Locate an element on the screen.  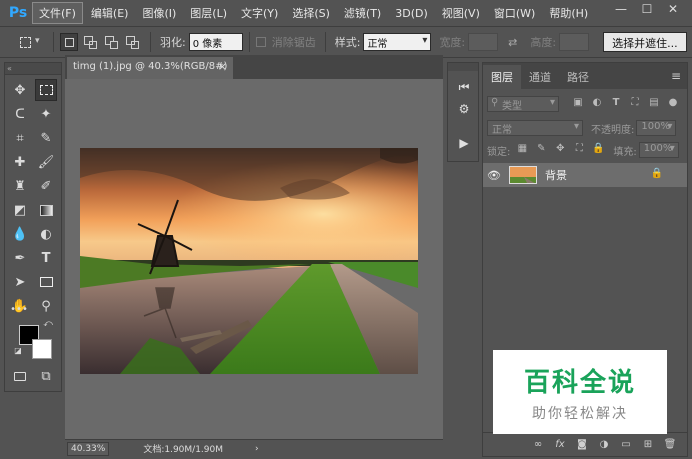
default-colors-icon: ◪ is located at coordinates (18, 350).